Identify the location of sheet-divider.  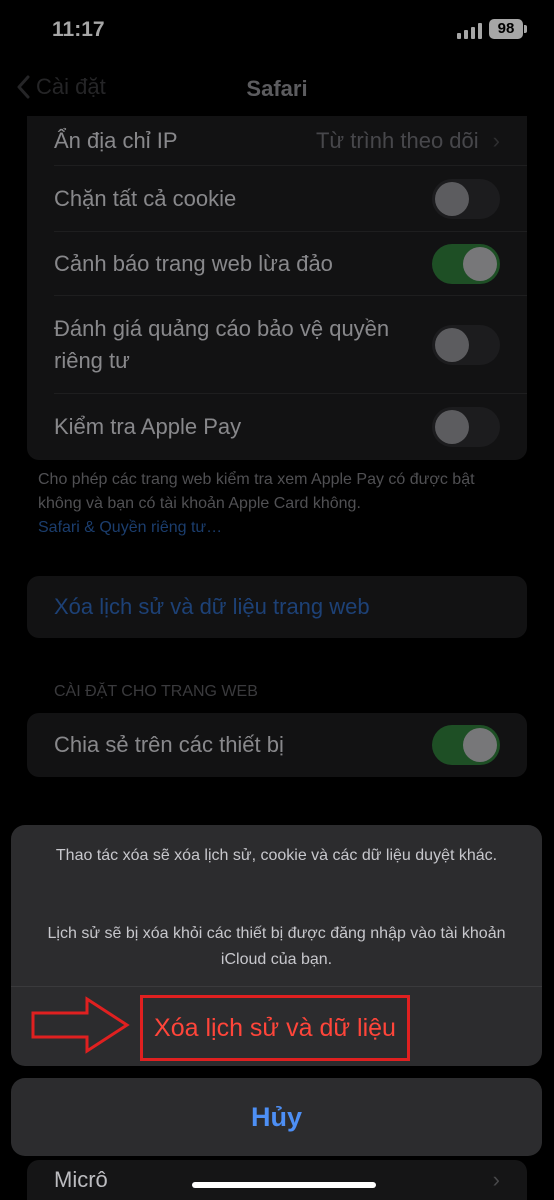
(276, 986).